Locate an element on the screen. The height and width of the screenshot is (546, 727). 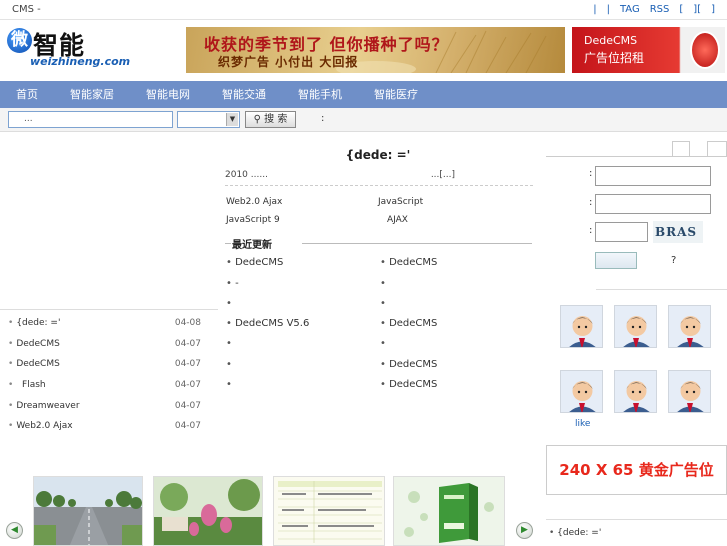
thumbnail-road is located at coordinates (88, 511).